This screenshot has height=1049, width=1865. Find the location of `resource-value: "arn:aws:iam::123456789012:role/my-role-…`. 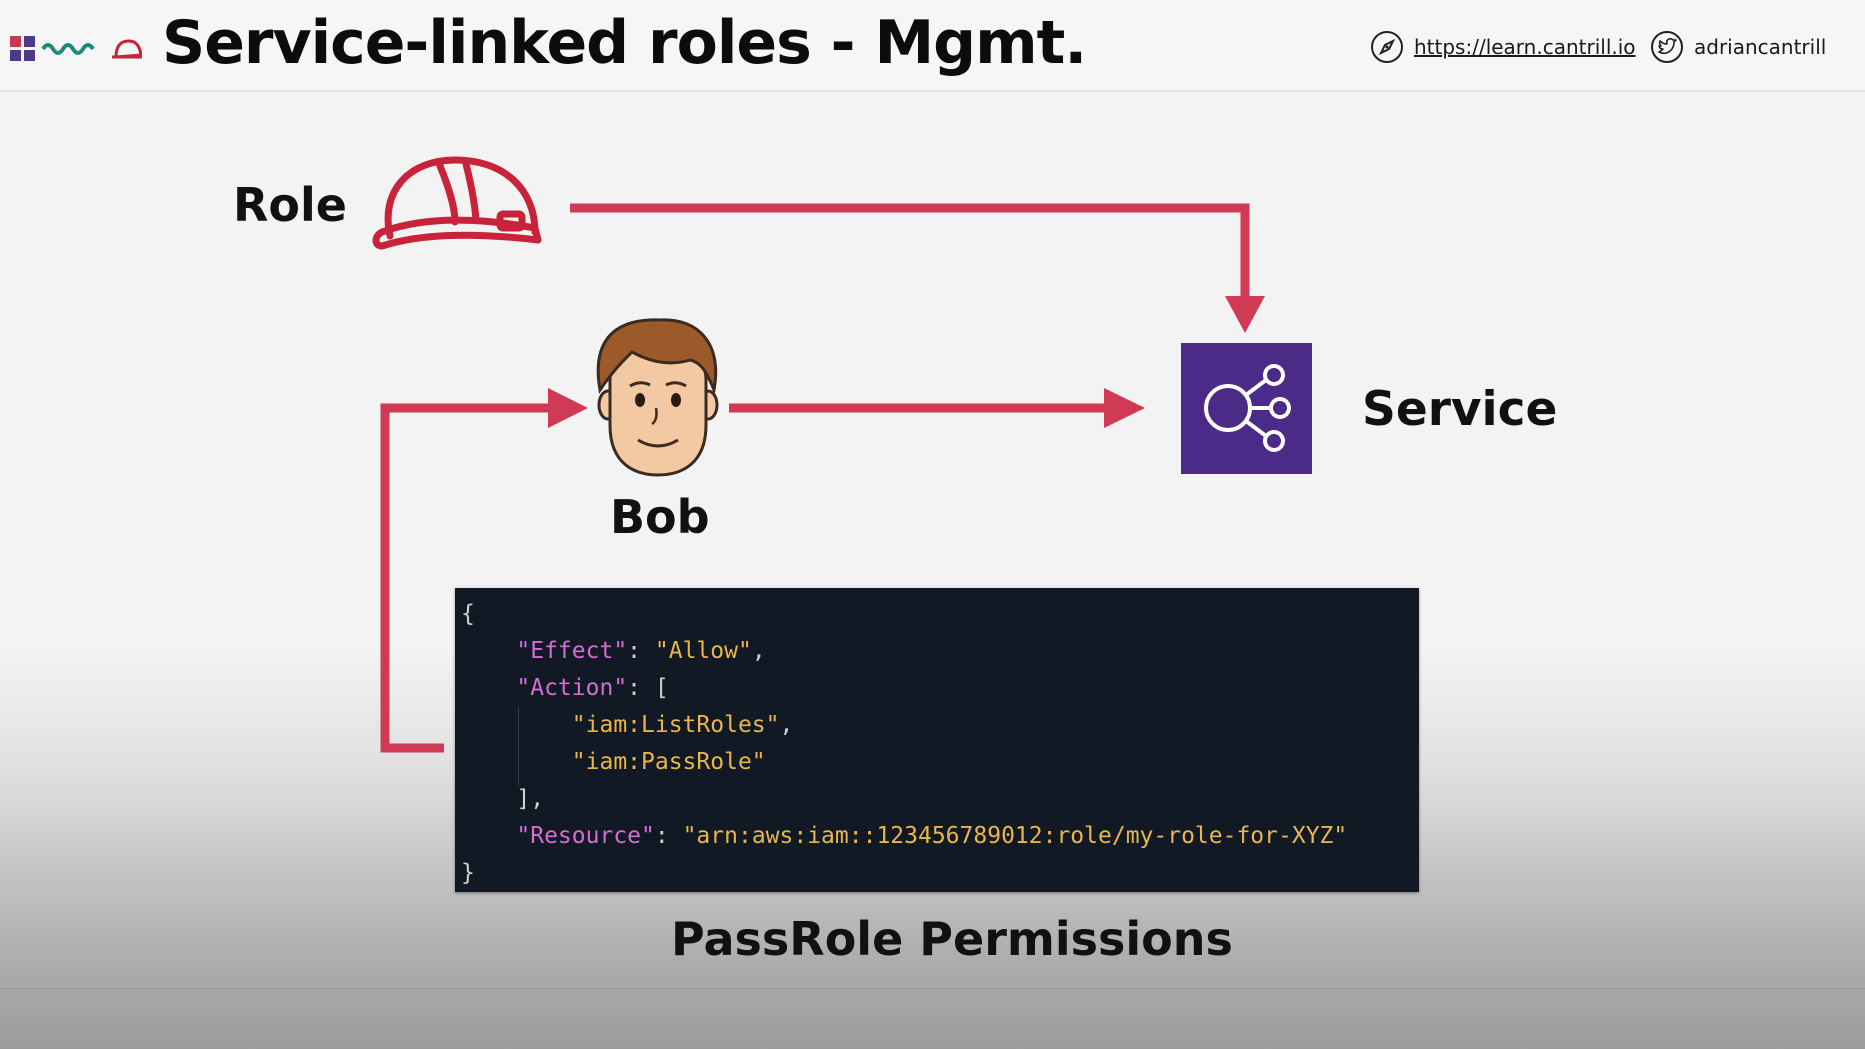

resource-value: "arn:aws:iam::123456789012:role/my-role-… is located at coordinates (1015, 836).